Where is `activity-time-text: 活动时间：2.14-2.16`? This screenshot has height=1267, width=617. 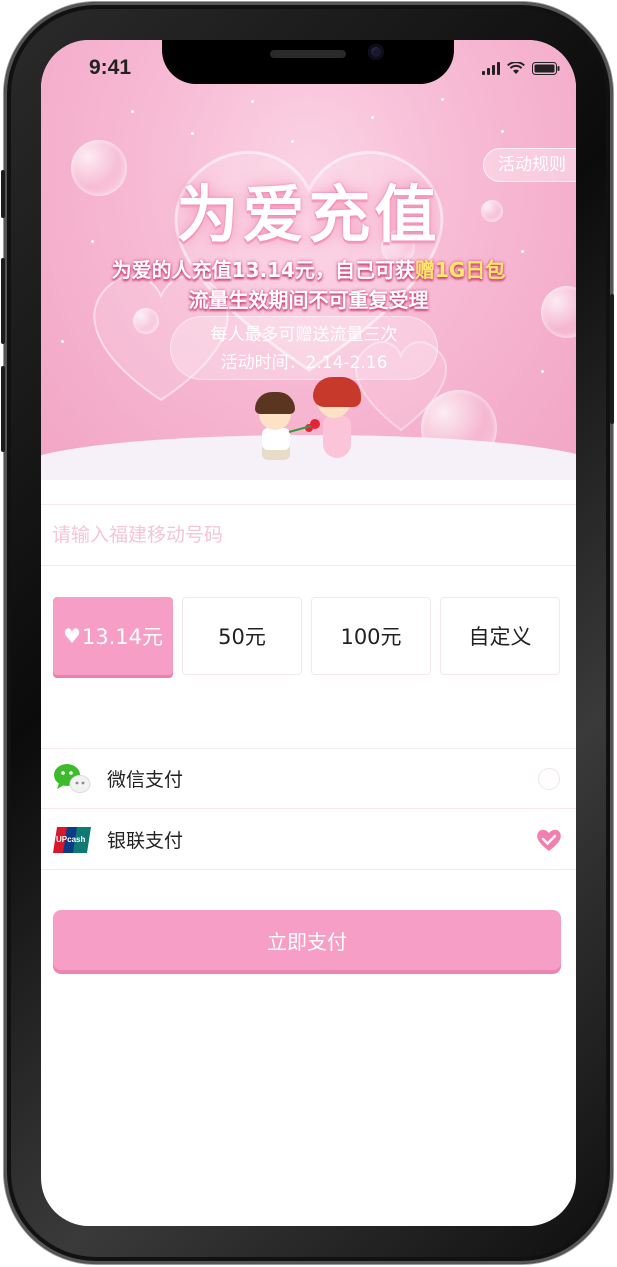 activity-time-text: 活动时间：2.14-2.16 is located at coordinates (304, 363).